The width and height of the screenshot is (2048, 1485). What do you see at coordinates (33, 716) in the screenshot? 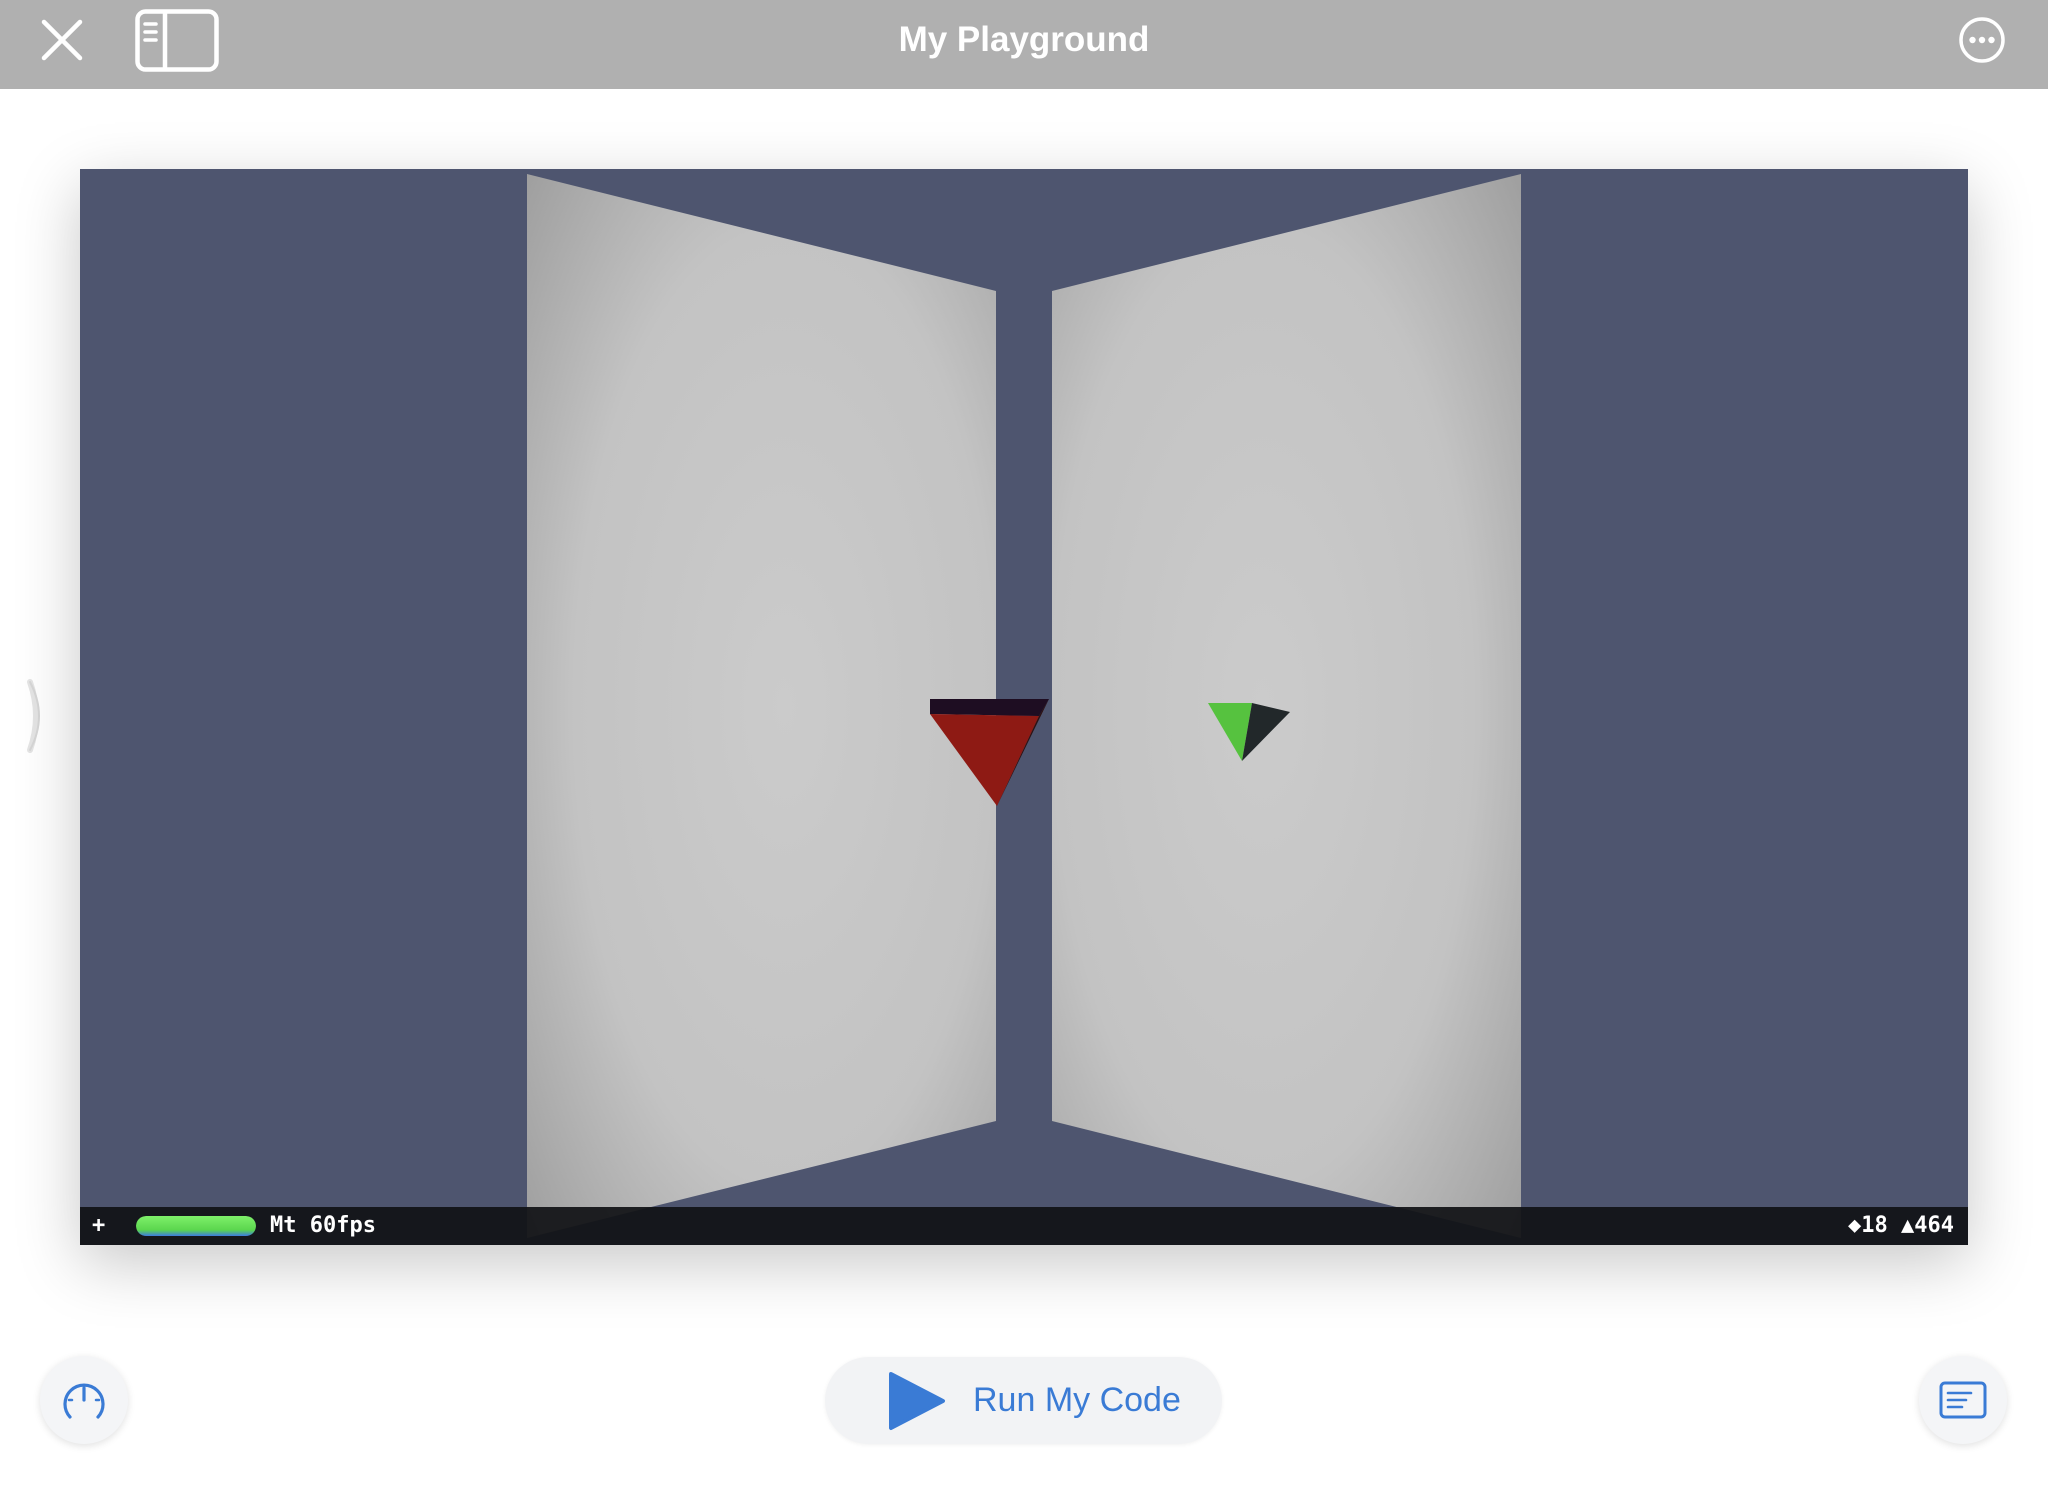
I see `chevron-right-icon` at bounding box center [33, 716].